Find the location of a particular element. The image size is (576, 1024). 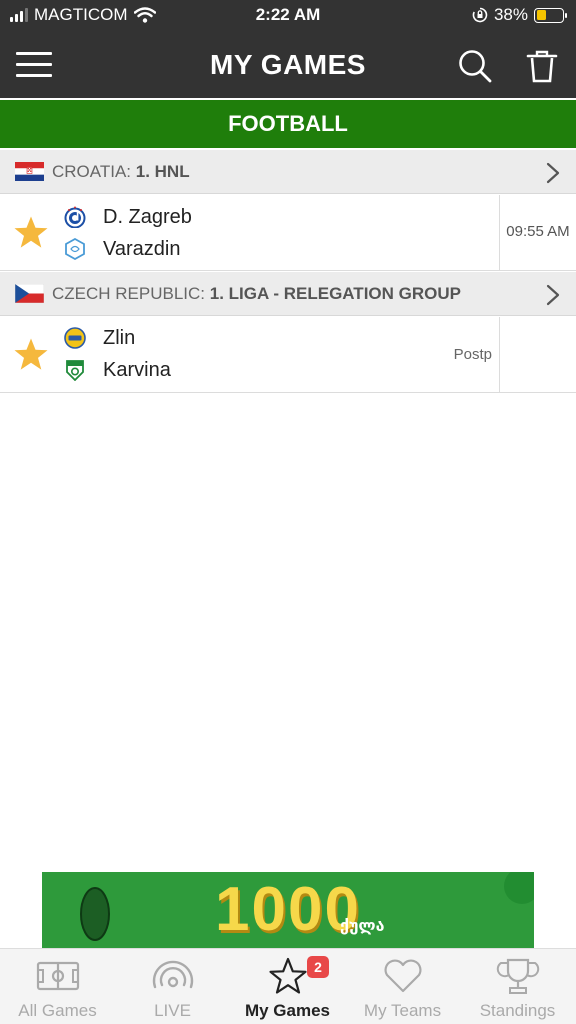

battery-icon is located at coordinates (550, 15).